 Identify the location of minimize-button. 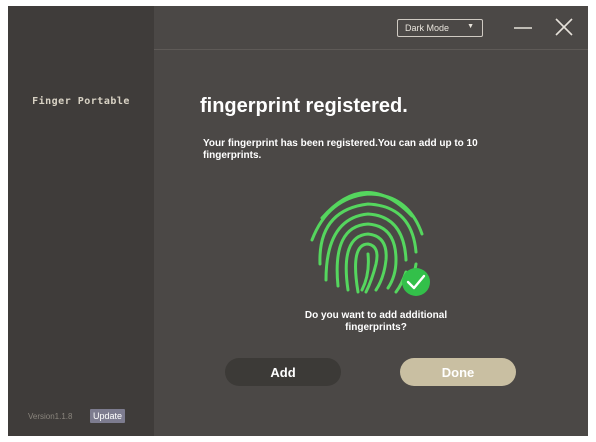
(523, 27).